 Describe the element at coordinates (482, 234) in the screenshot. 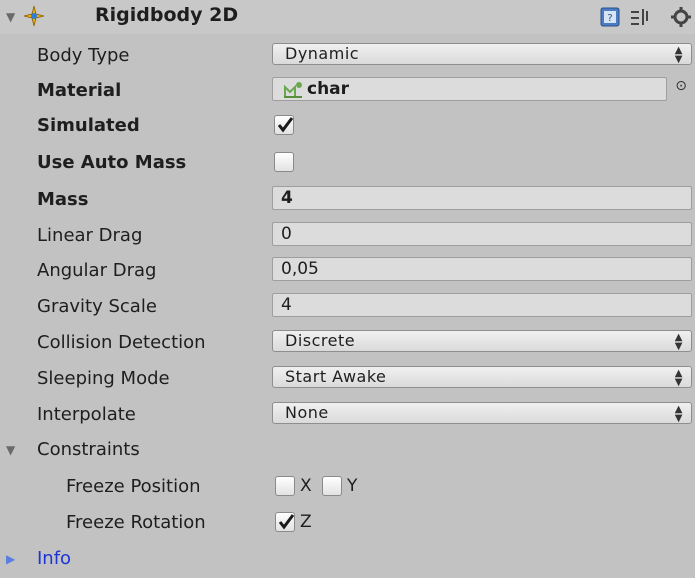

I see `linear-drag-field: 0` at that location.